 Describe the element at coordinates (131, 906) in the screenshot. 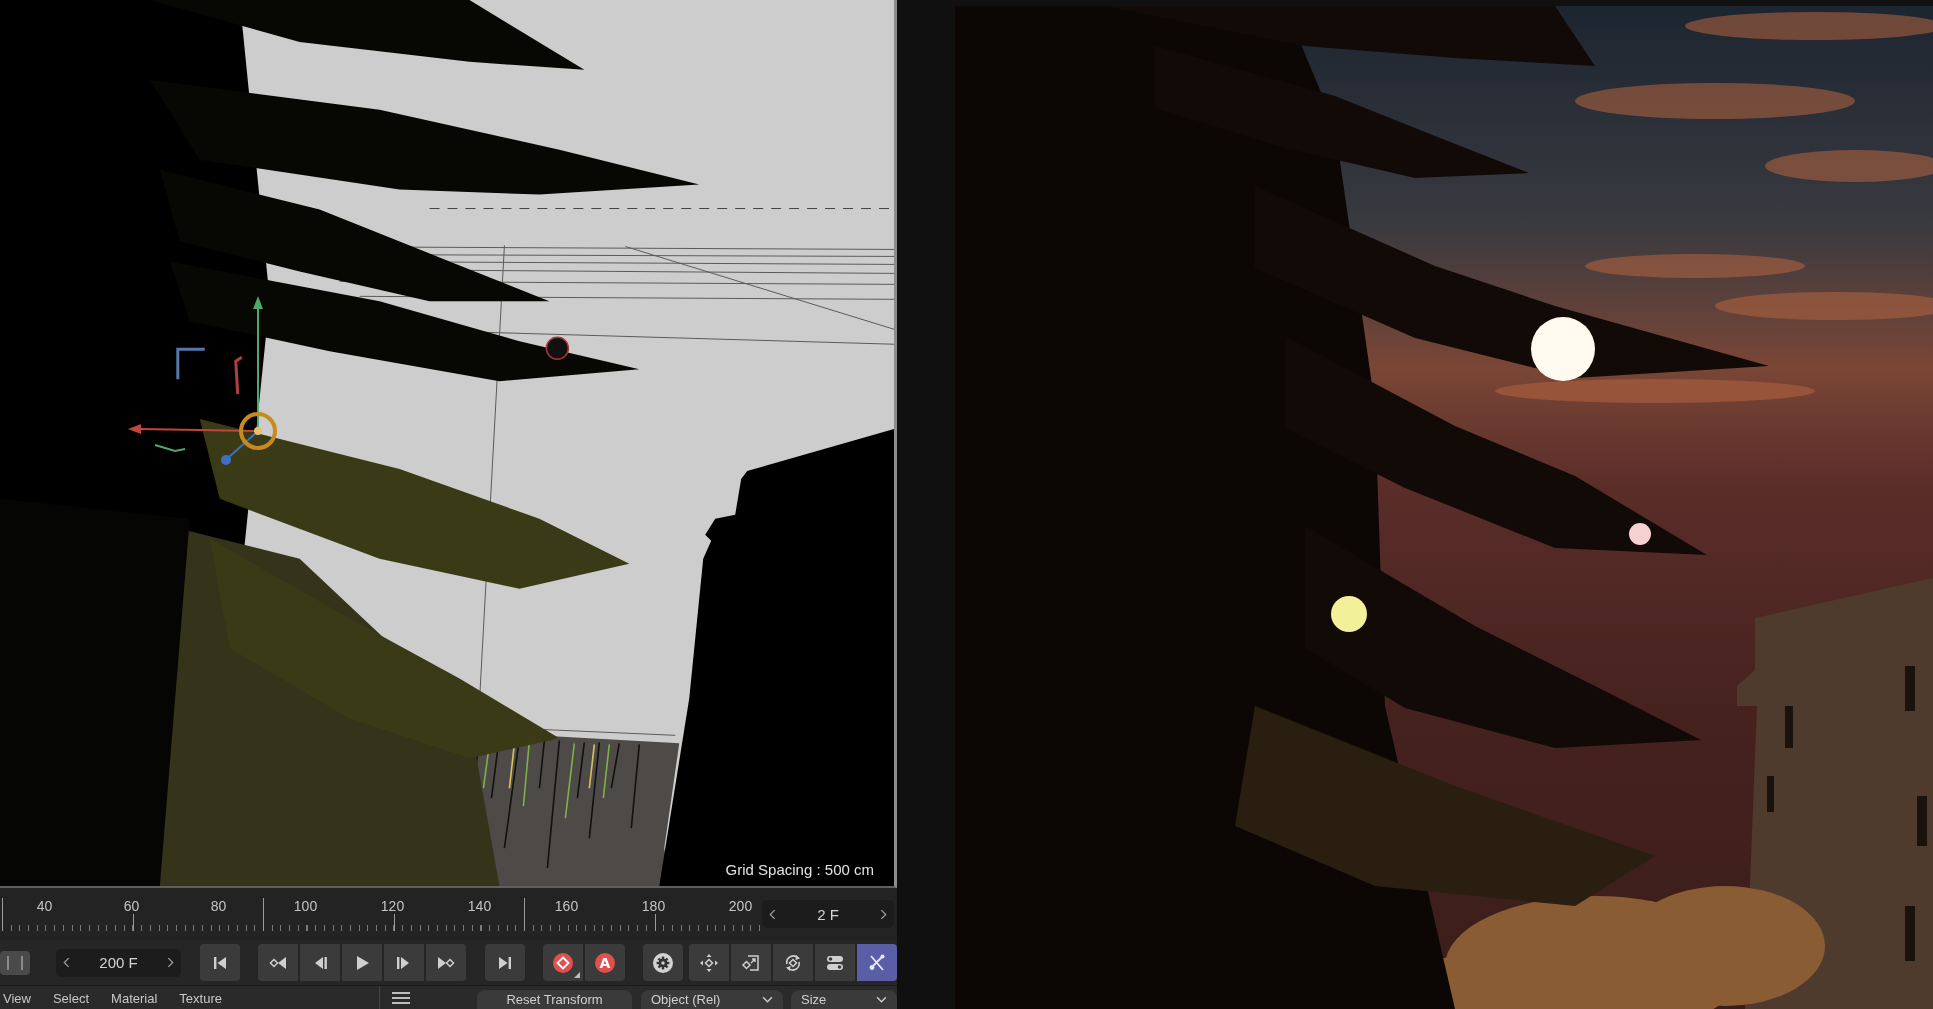

I see `frame-number: 60` at that location.